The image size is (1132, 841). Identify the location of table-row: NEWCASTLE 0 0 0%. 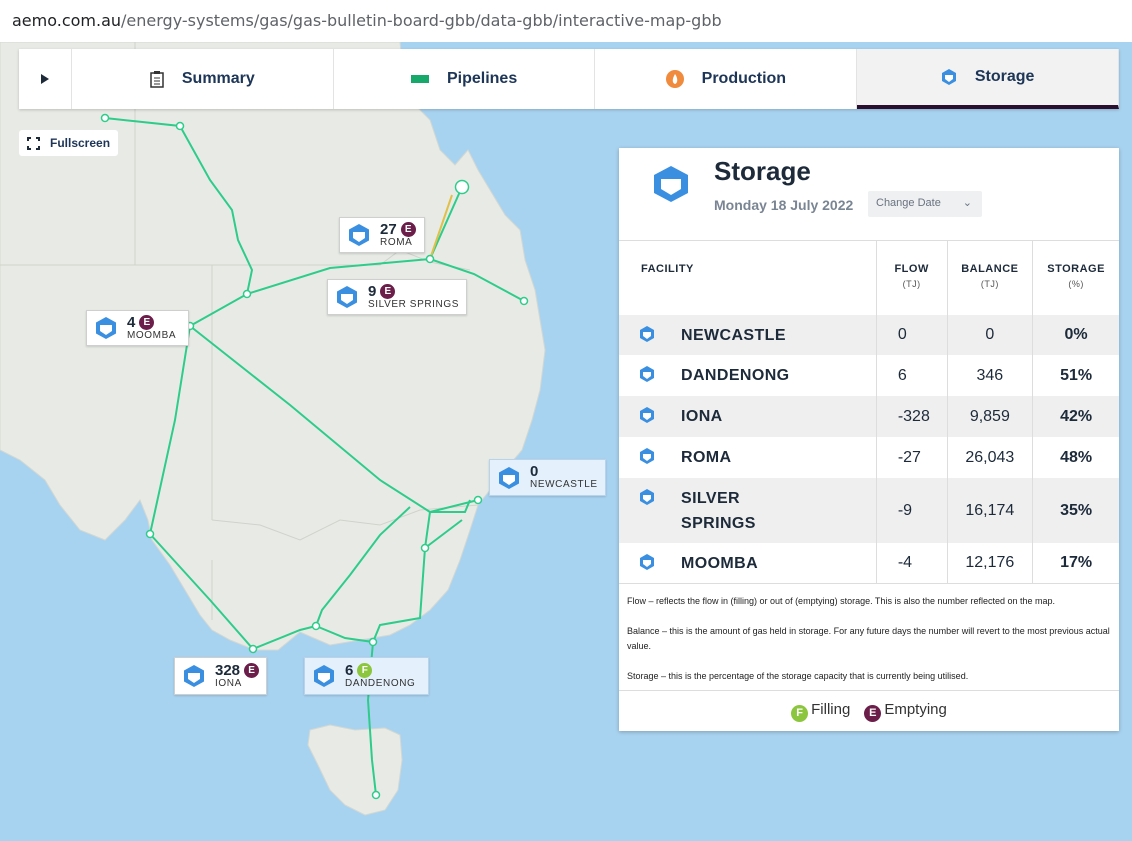
(869, 335).